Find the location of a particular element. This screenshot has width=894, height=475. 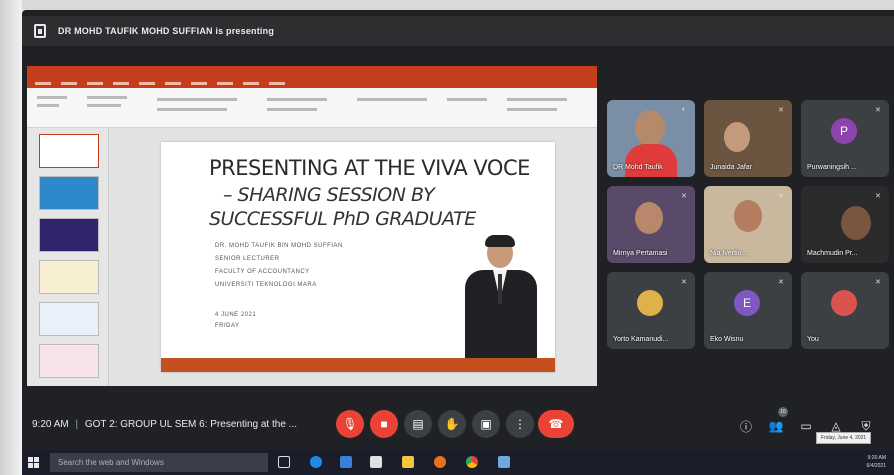

participant-tile: E ✕ Eko Wisnu is located at coordinates (748, 310).